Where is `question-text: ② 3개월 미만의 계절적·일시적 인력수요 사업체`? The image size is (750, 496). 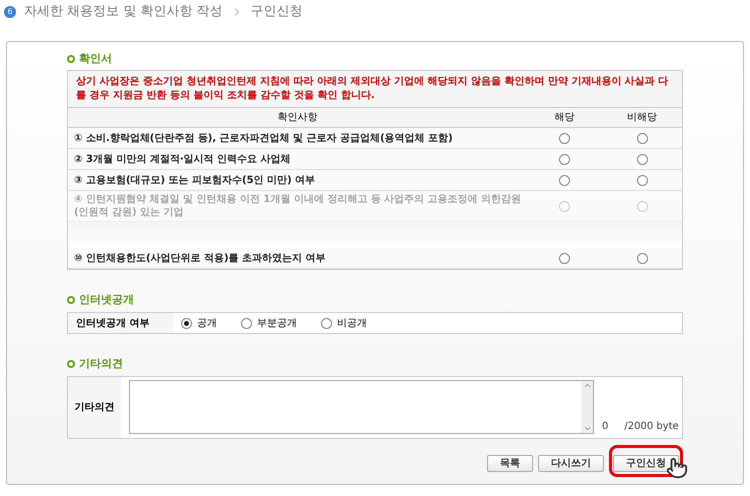 question-text: ② 3개월 미만의 계절적·일시적 인력수요 사업체 is located at coordinates (182, 159).